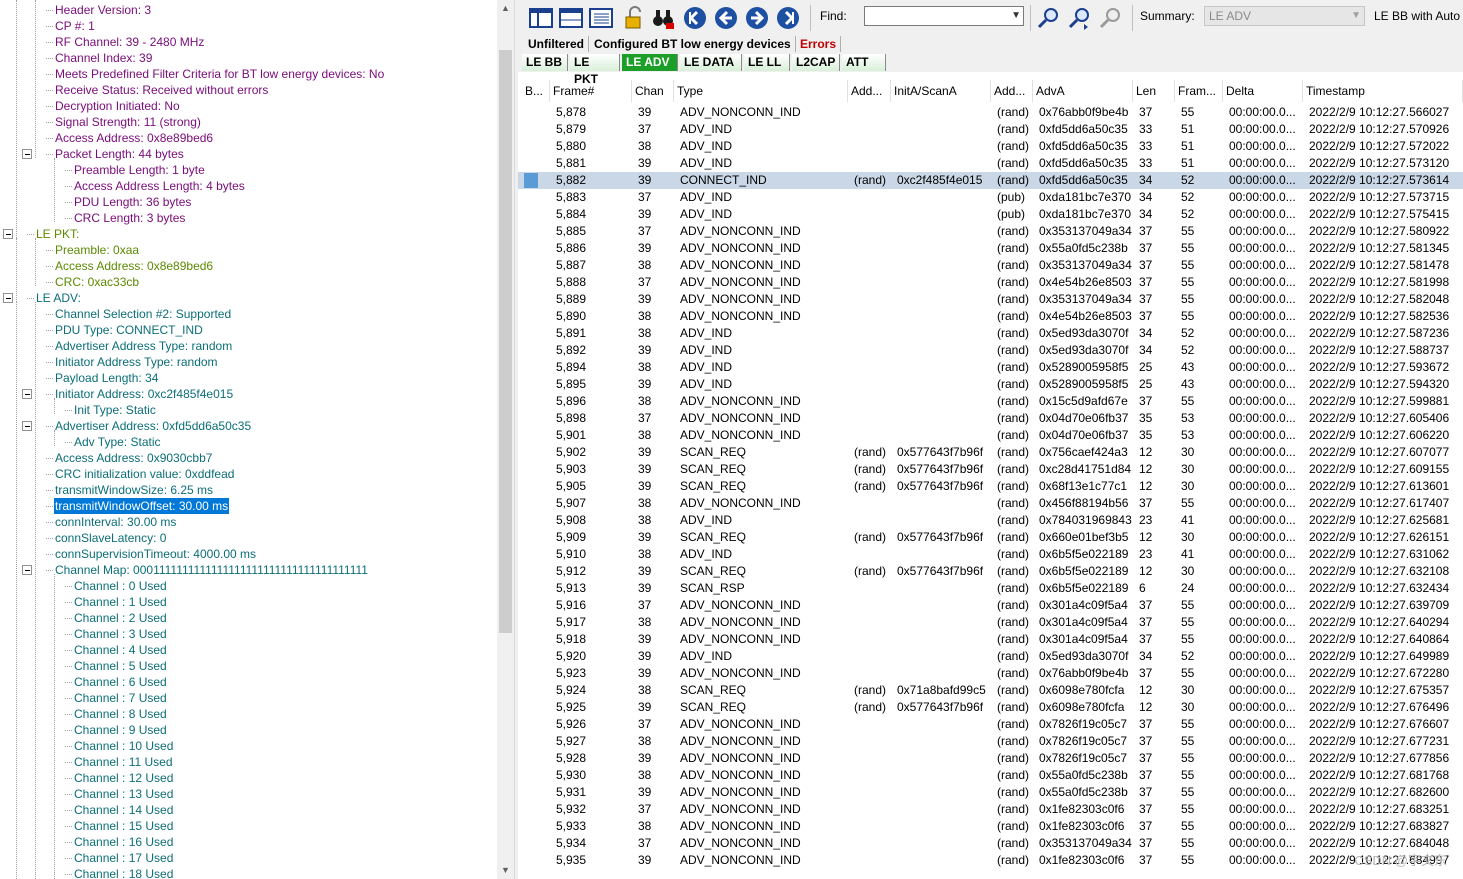  Describe the element at coordinates (248, 26) in the screenshot. I see `tree-node: CP #: 1` at that location.